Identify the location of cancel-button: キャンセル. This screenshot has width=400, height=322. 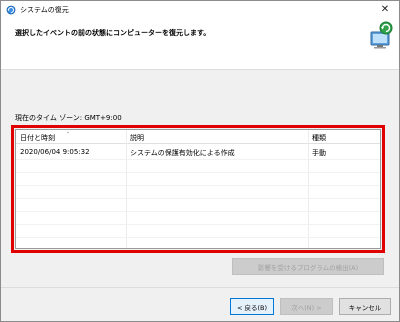
(365, 306).